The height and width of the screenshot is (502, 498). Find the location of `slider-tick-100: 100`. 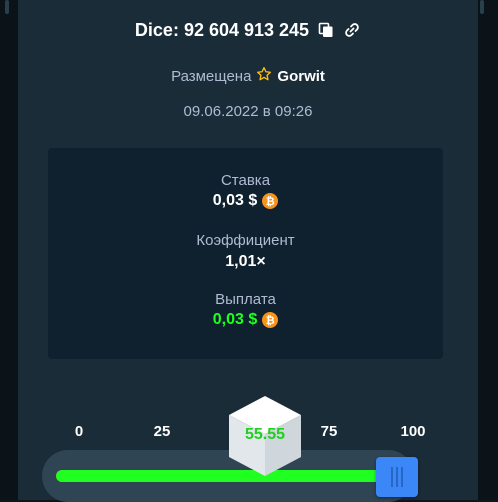

slider-tick-100: 100 is located at coordinates (413, 431).